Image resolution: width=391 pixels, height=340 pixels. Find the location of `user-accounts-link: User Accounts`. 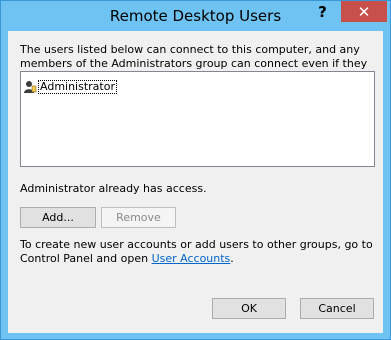

user-accounts-link: User Accounts is located at coordinates (191, 258).